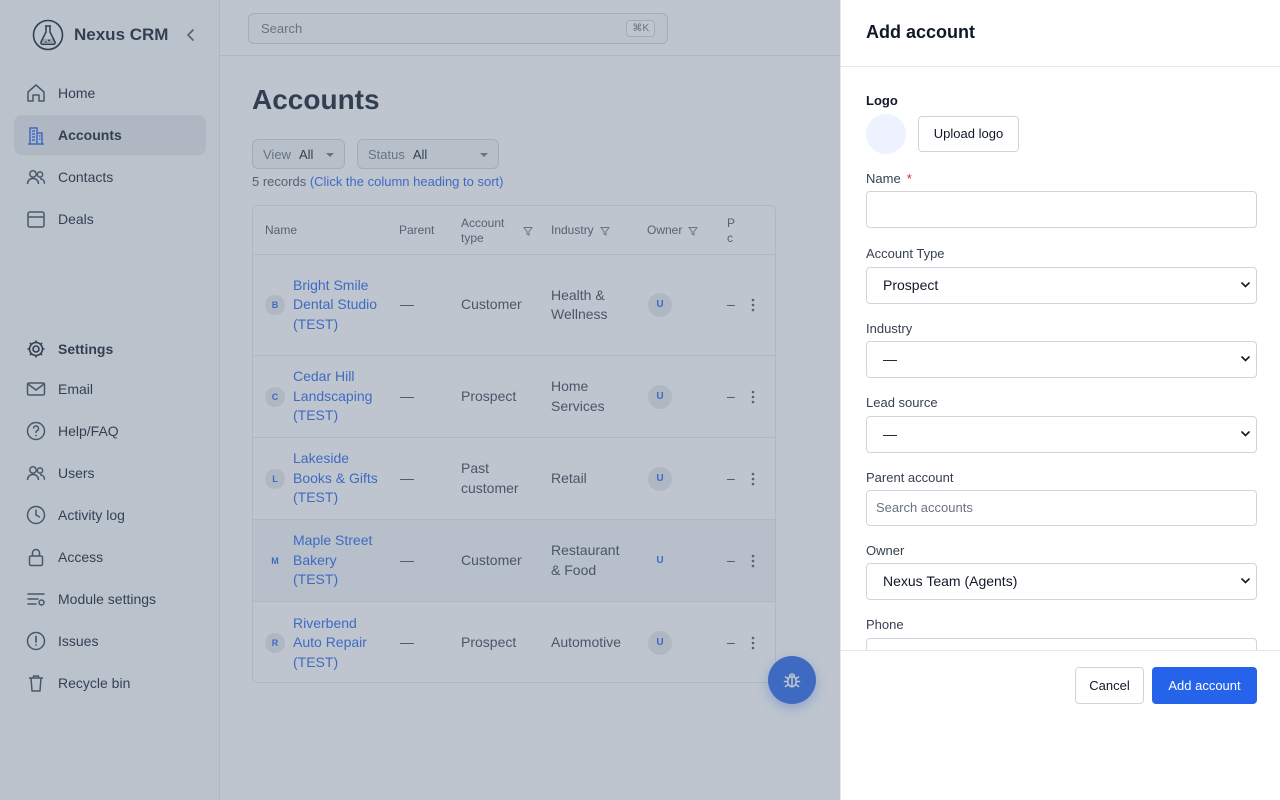  I want to click on account-type-select: Prospect, so click(1061, 285).